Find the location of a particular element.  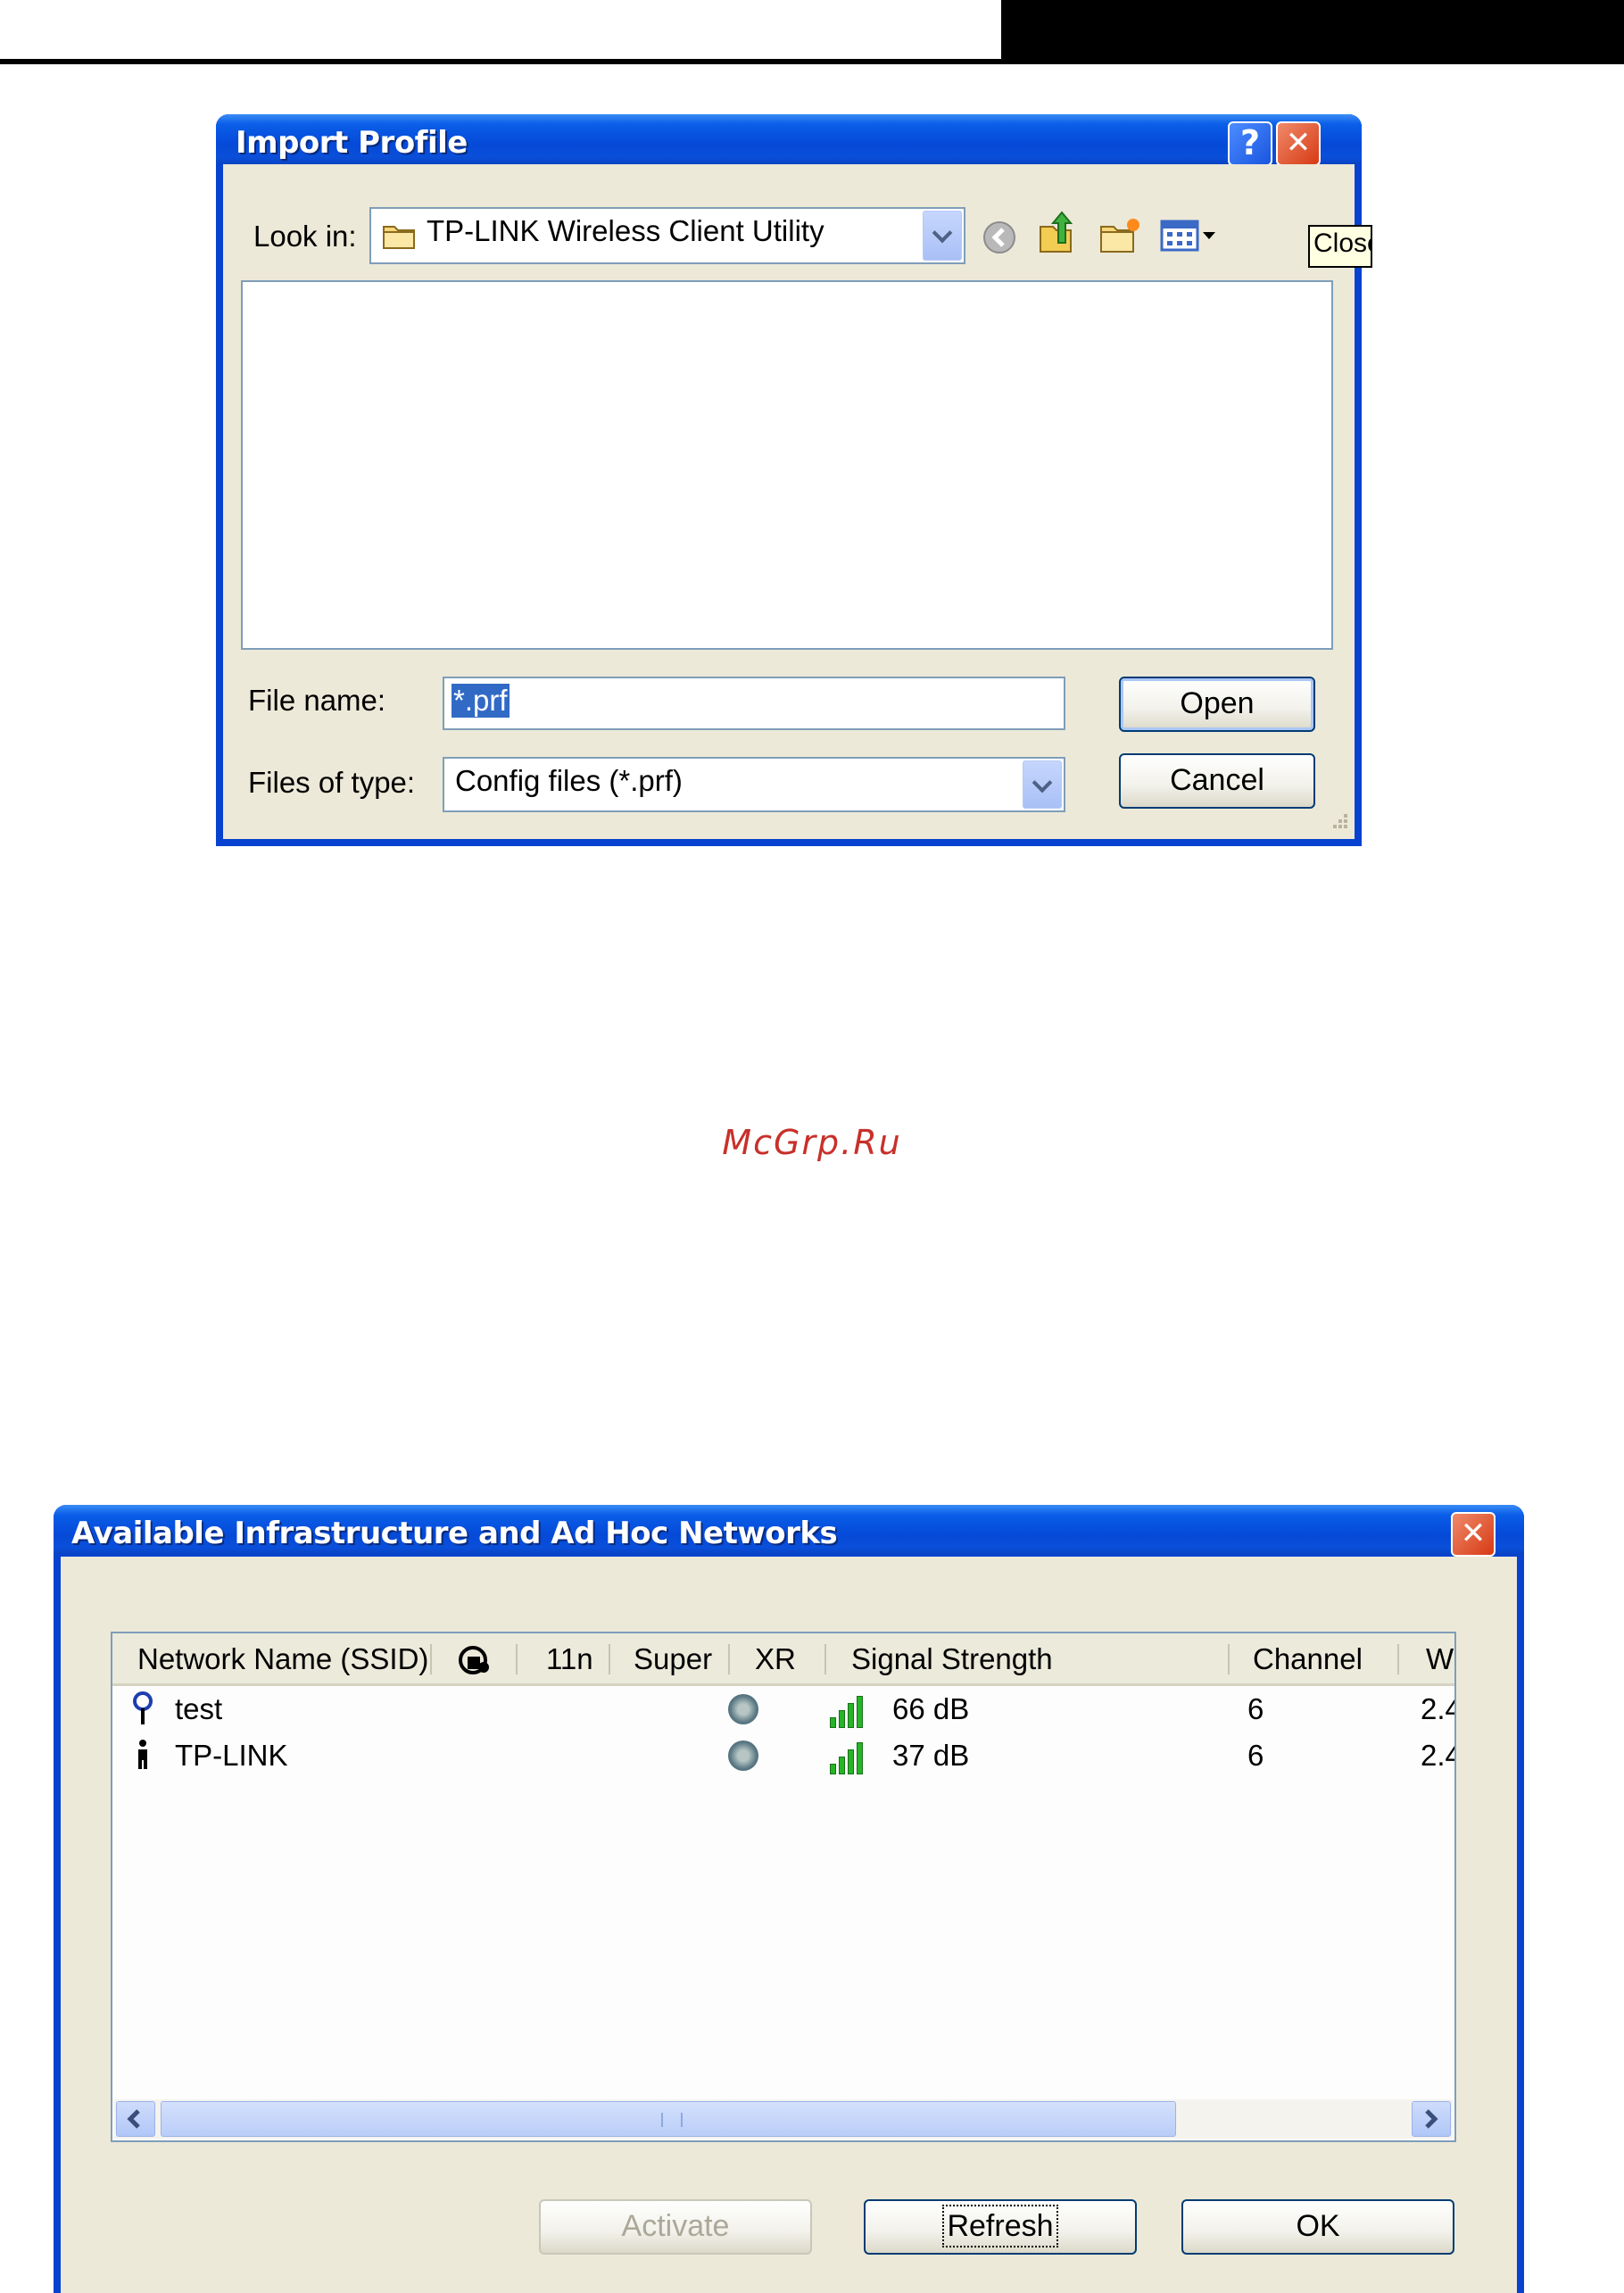

files-of-type-label: Files of type: is located at coordinates (332, 783).